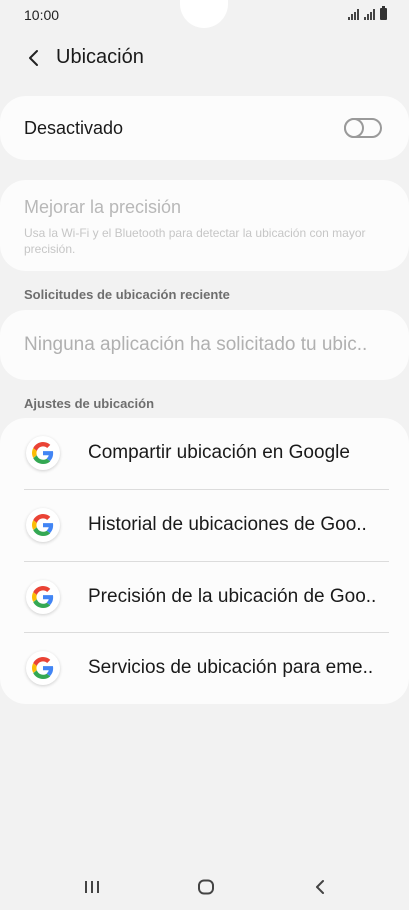 The image size is (409, 910). I want to click on header: Ubicación, so click(204, 58).